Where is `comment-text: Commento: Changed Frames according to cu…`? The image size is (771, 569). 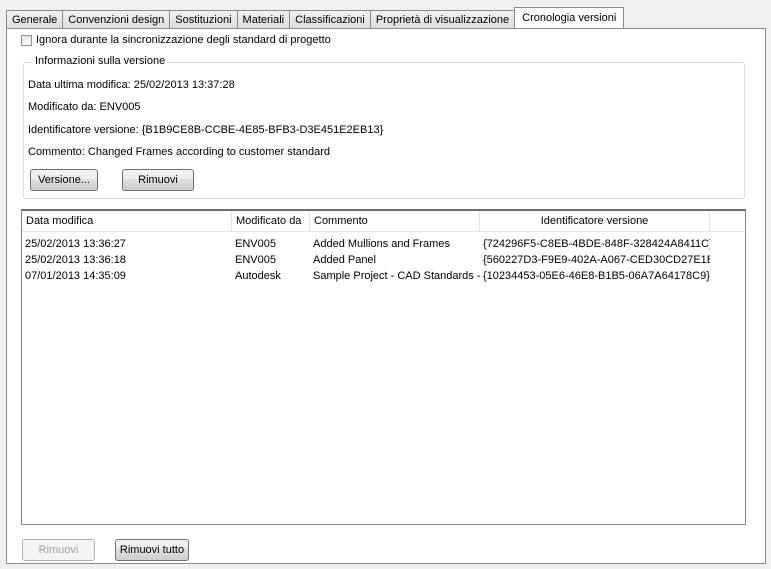 comment-text: Commento: Changed Frames according to cu… is located at coordinates (179, 152).